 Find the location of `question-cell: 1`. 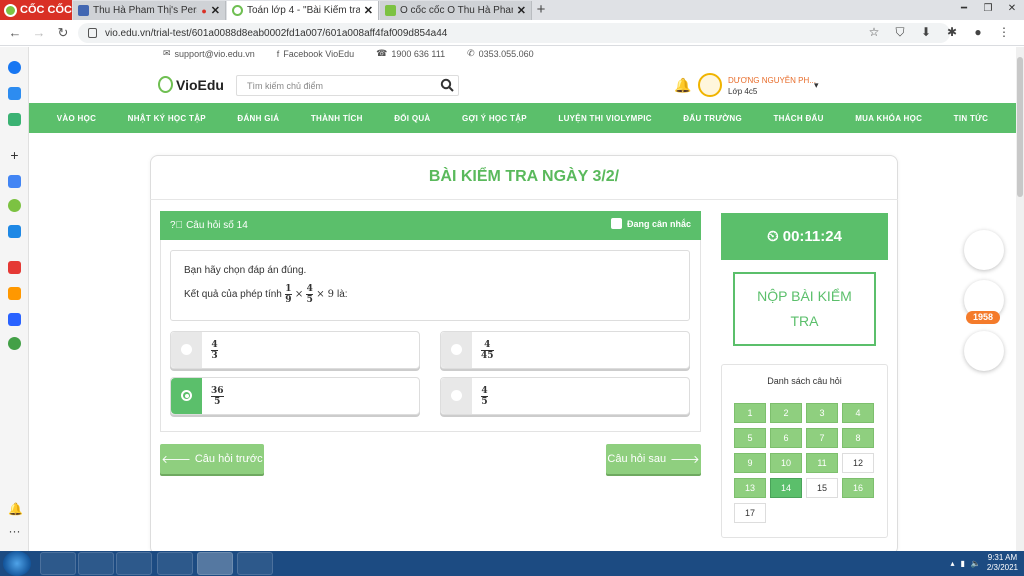

question-cell: 1 is located at coordinates (750, 413).